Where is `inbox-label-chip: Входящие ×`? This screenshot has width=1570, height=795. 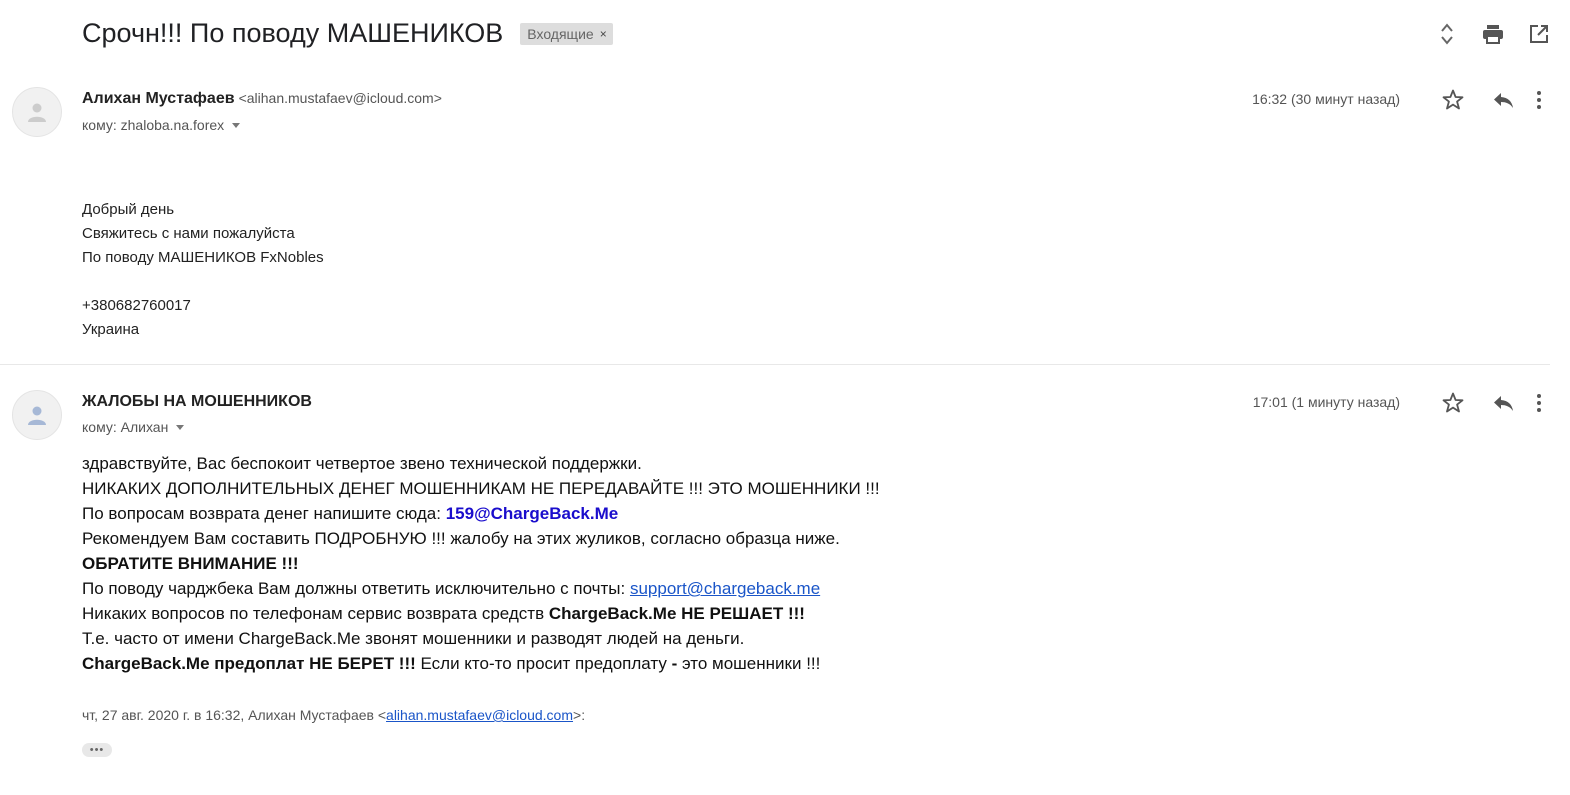 inbox-label-chip: Входящие × is located at coordinates (566, 33).